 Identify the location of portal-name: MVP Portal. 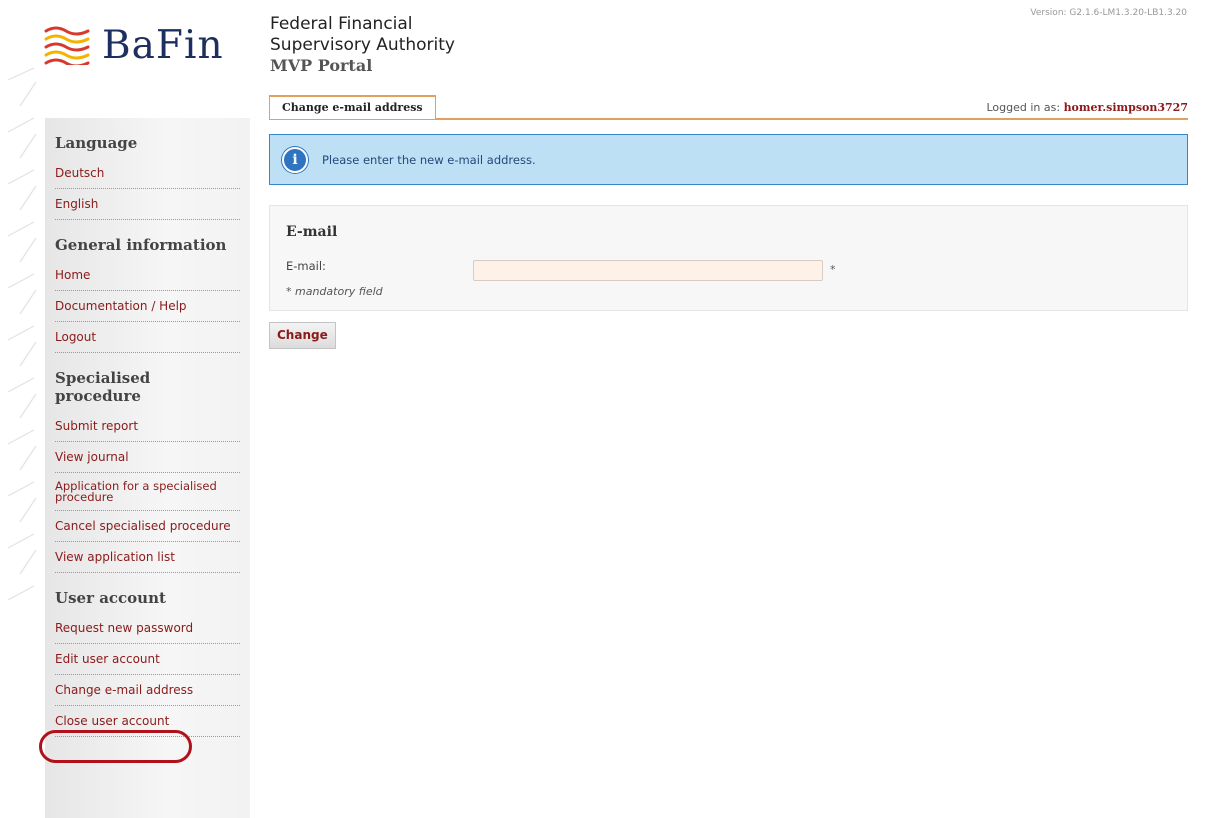
(321, 65).